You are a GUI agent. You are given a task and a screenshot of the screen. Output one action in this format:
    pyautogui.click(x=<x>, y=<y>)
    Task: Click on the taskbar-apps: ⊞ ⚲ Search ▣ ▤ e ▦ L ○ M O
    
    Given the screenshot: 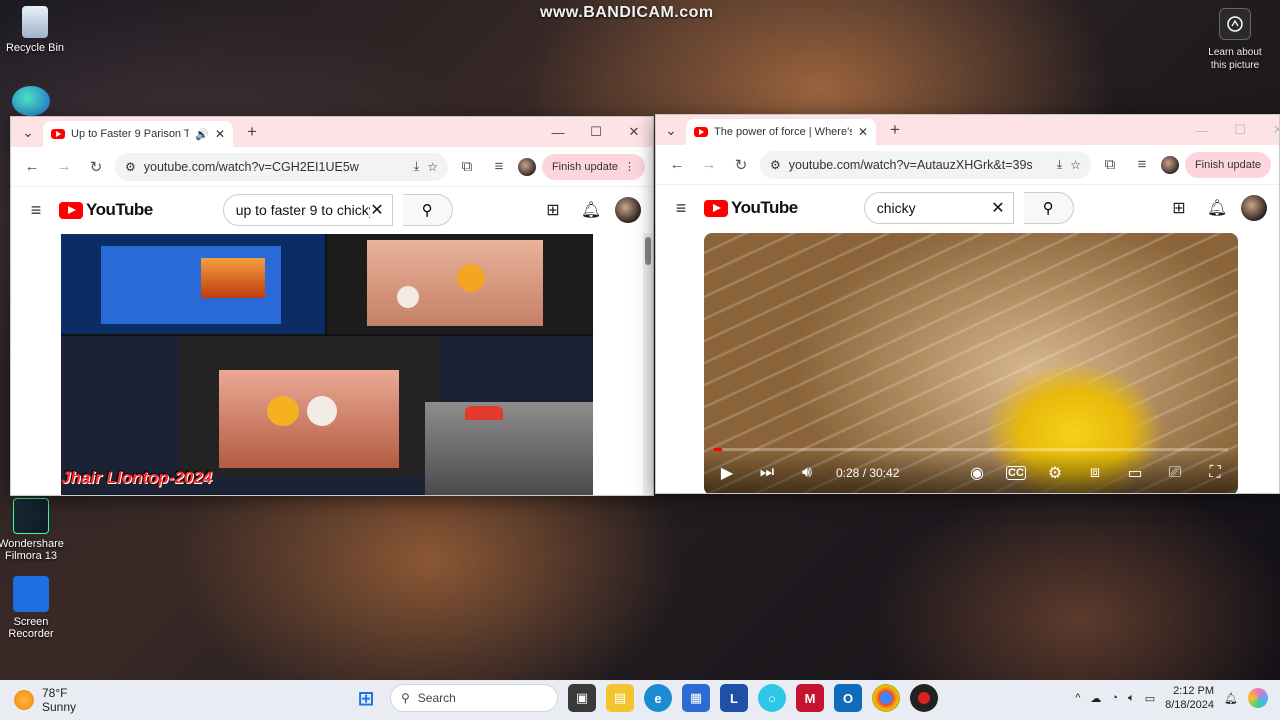 What is the action you would take?
    pyautogui.click(x=645, y=698)
    